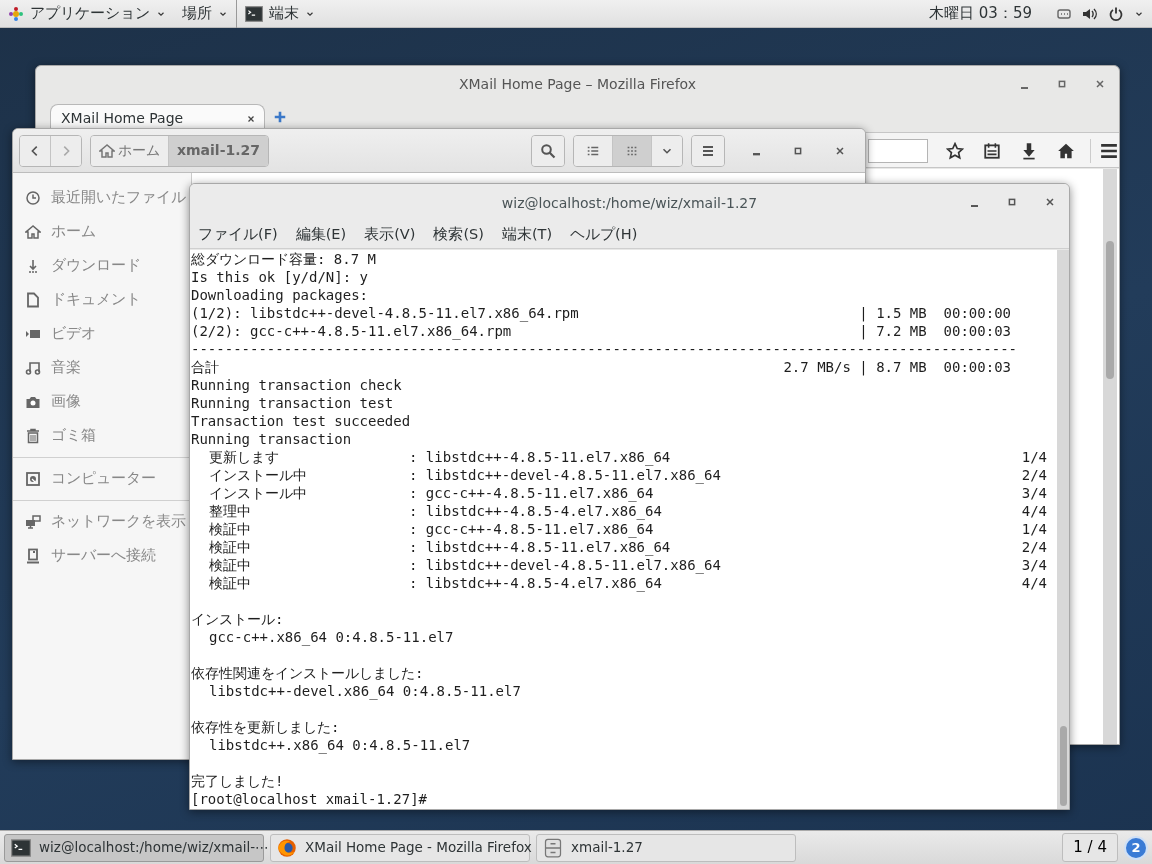  I want to click on taskbar-button: xmail-1.27, so click(666, 847).